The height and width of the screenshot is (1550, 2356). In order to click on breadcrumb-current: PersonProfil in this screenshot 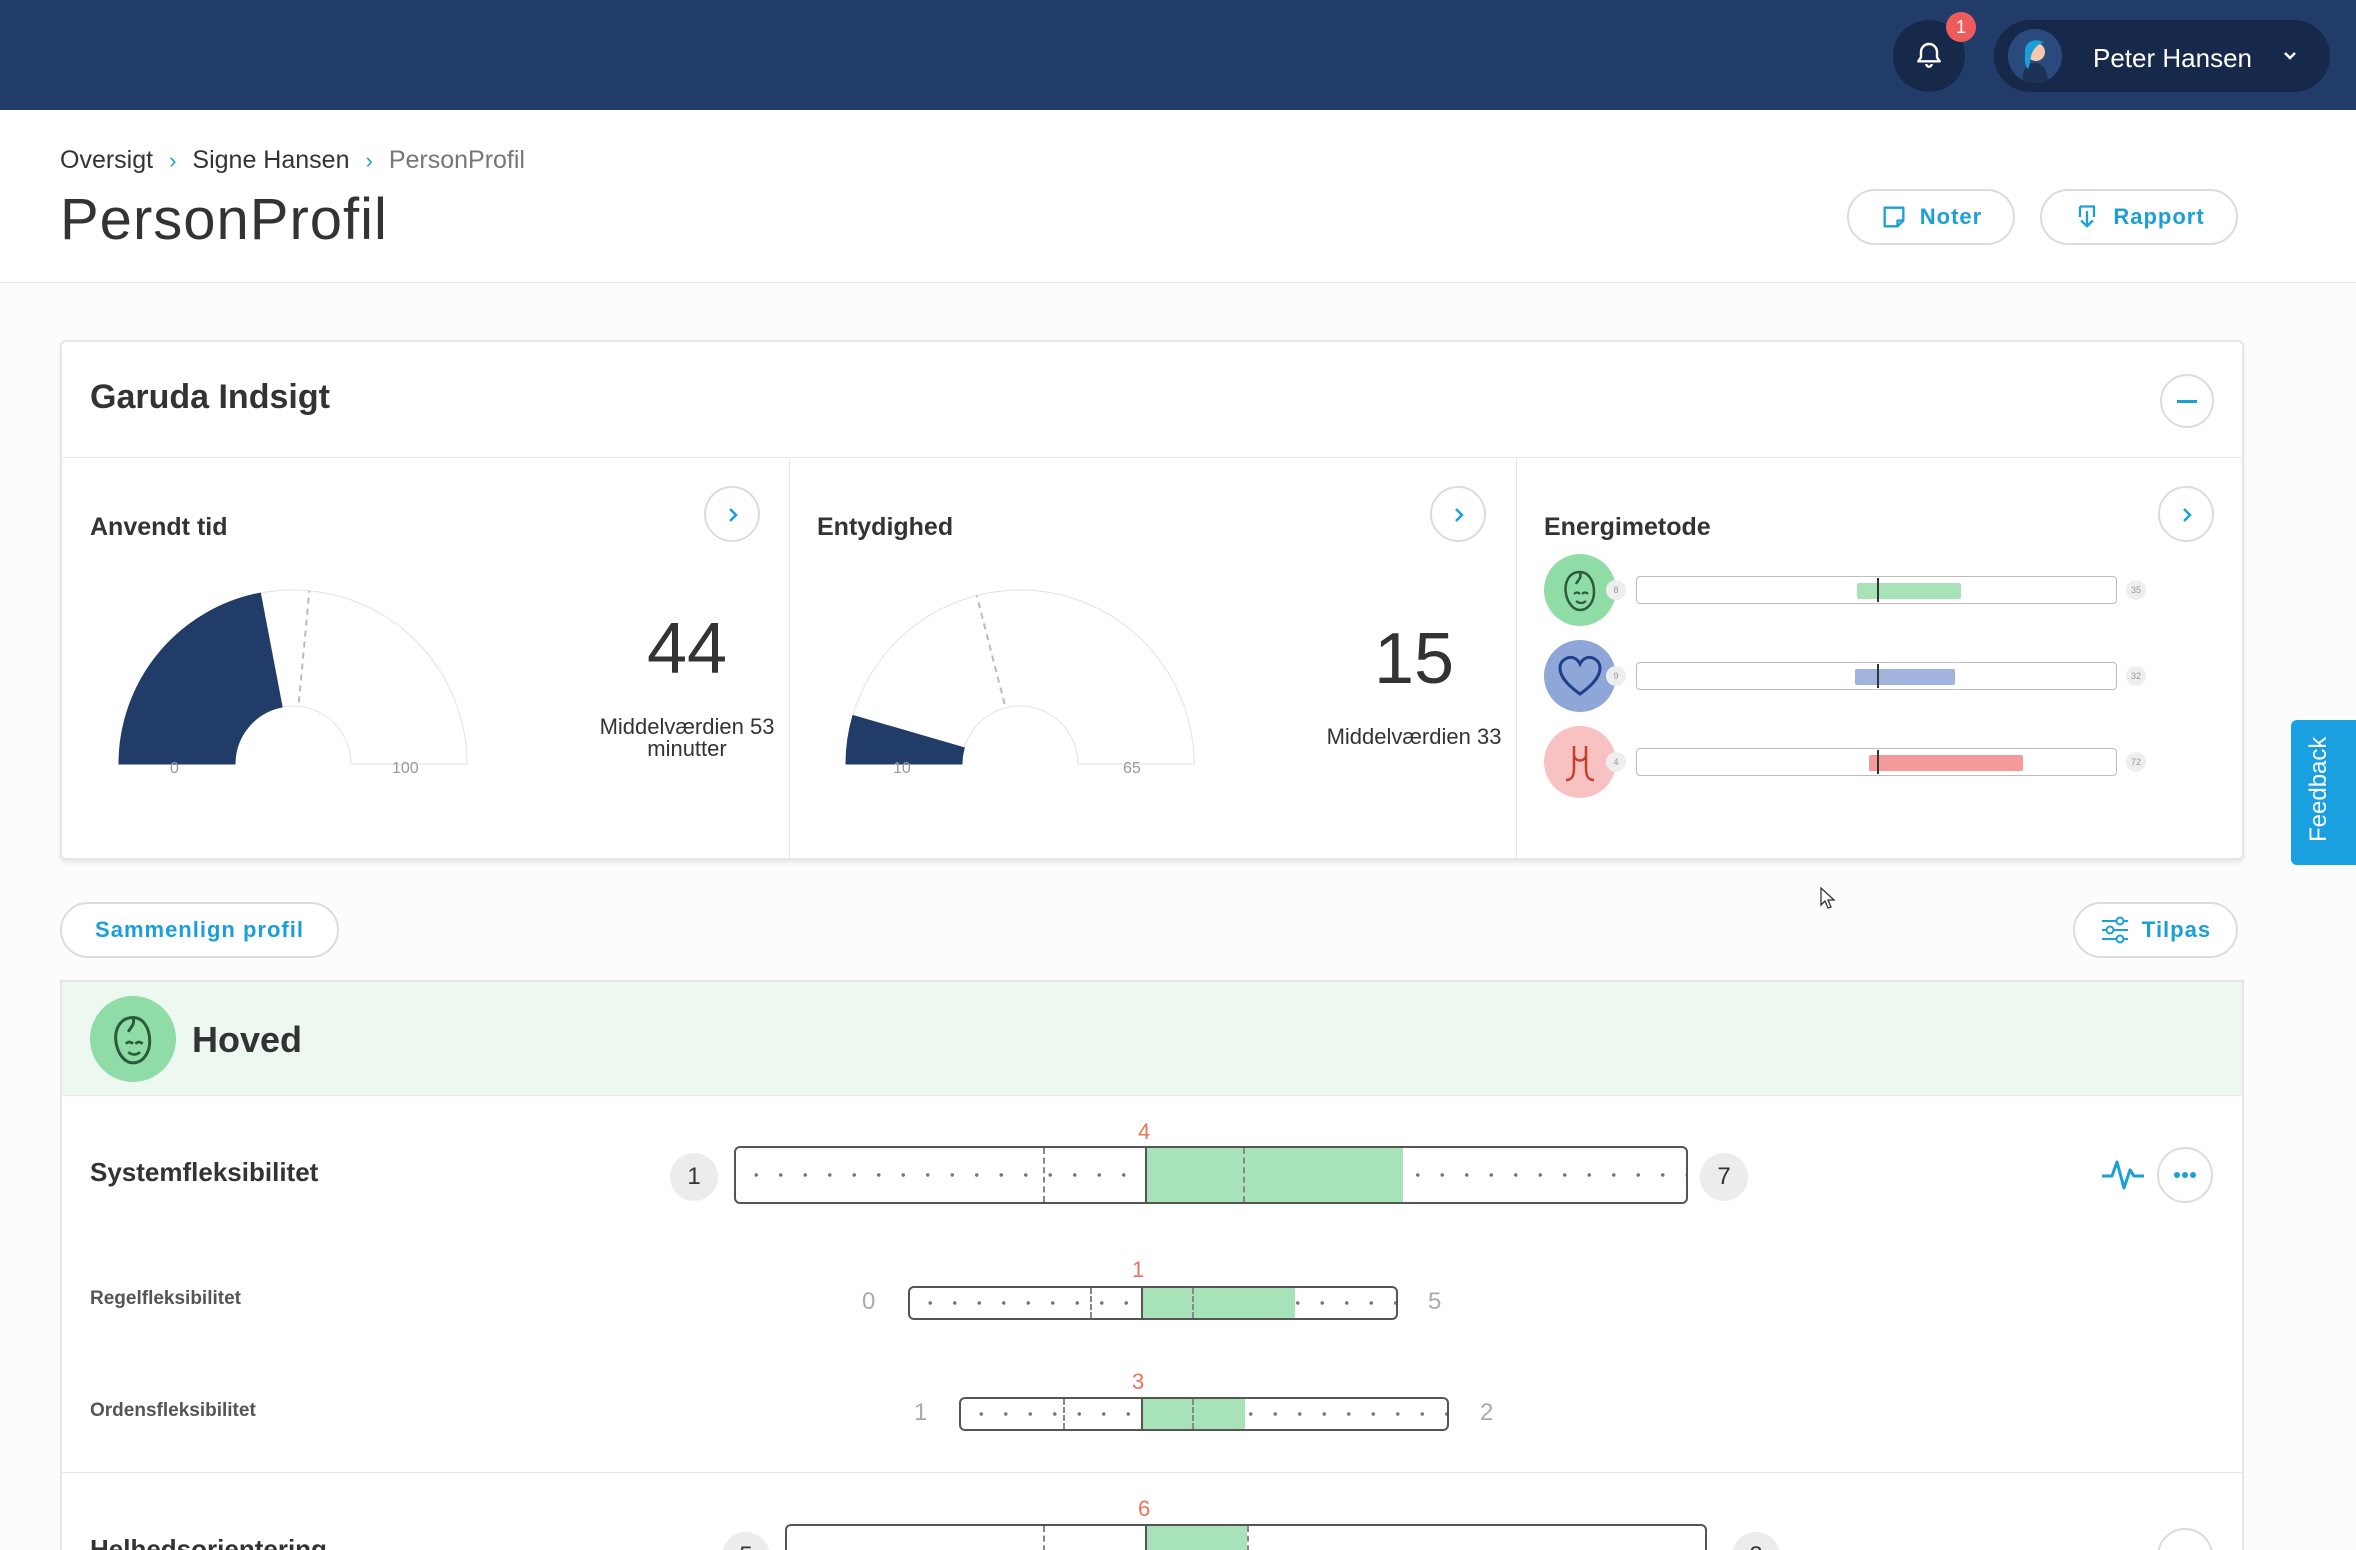, I will do `click(456, 160)`.